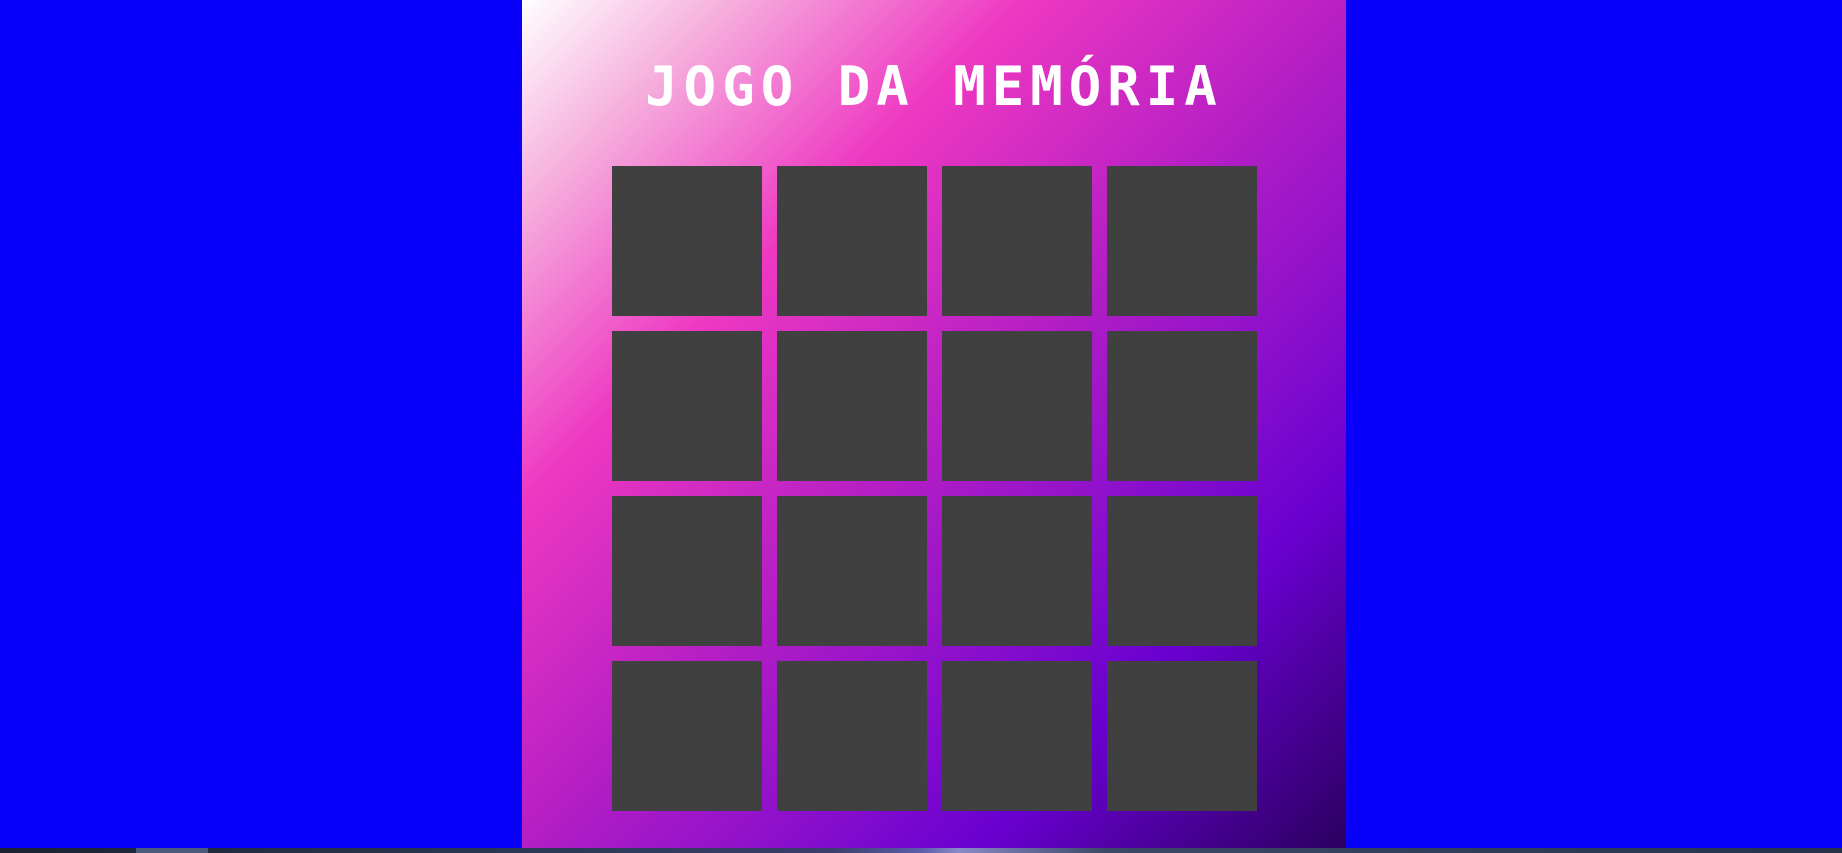  I want to click on taskbar-active-item, so click(172, 850).